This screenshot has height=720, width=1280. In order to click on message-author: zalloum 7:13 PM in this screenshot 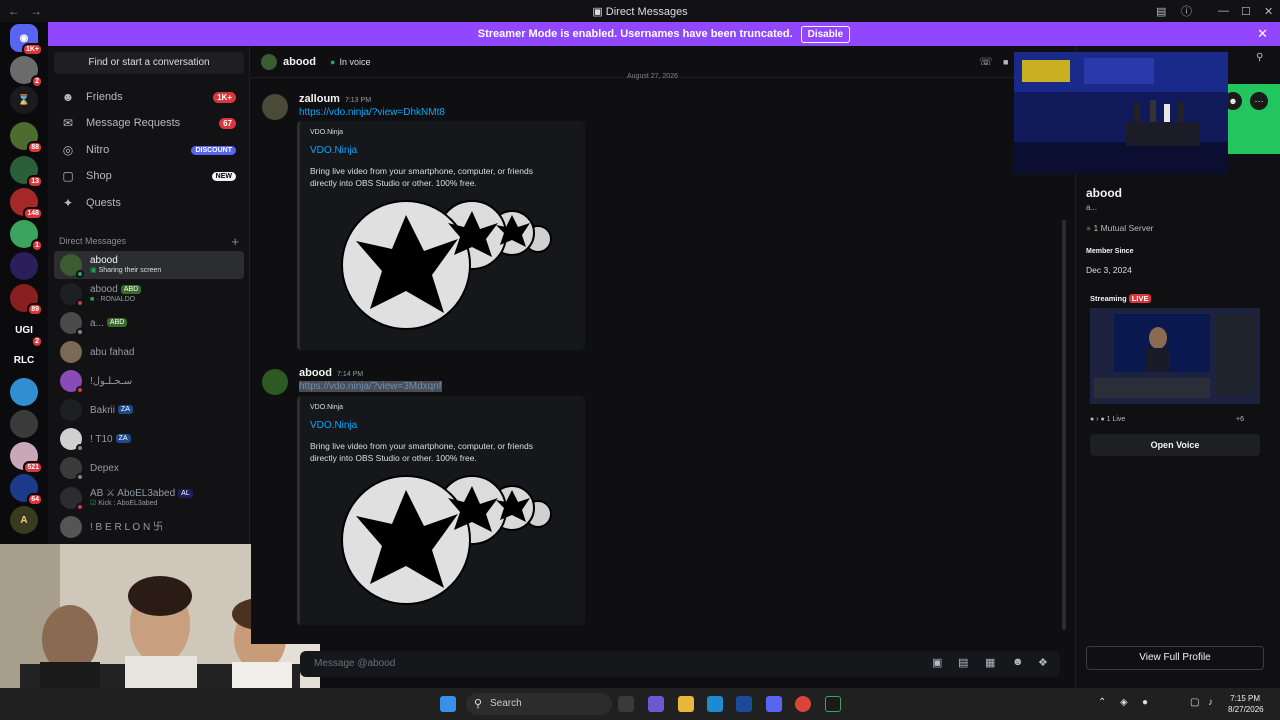, I will do `click(335, 99)`.